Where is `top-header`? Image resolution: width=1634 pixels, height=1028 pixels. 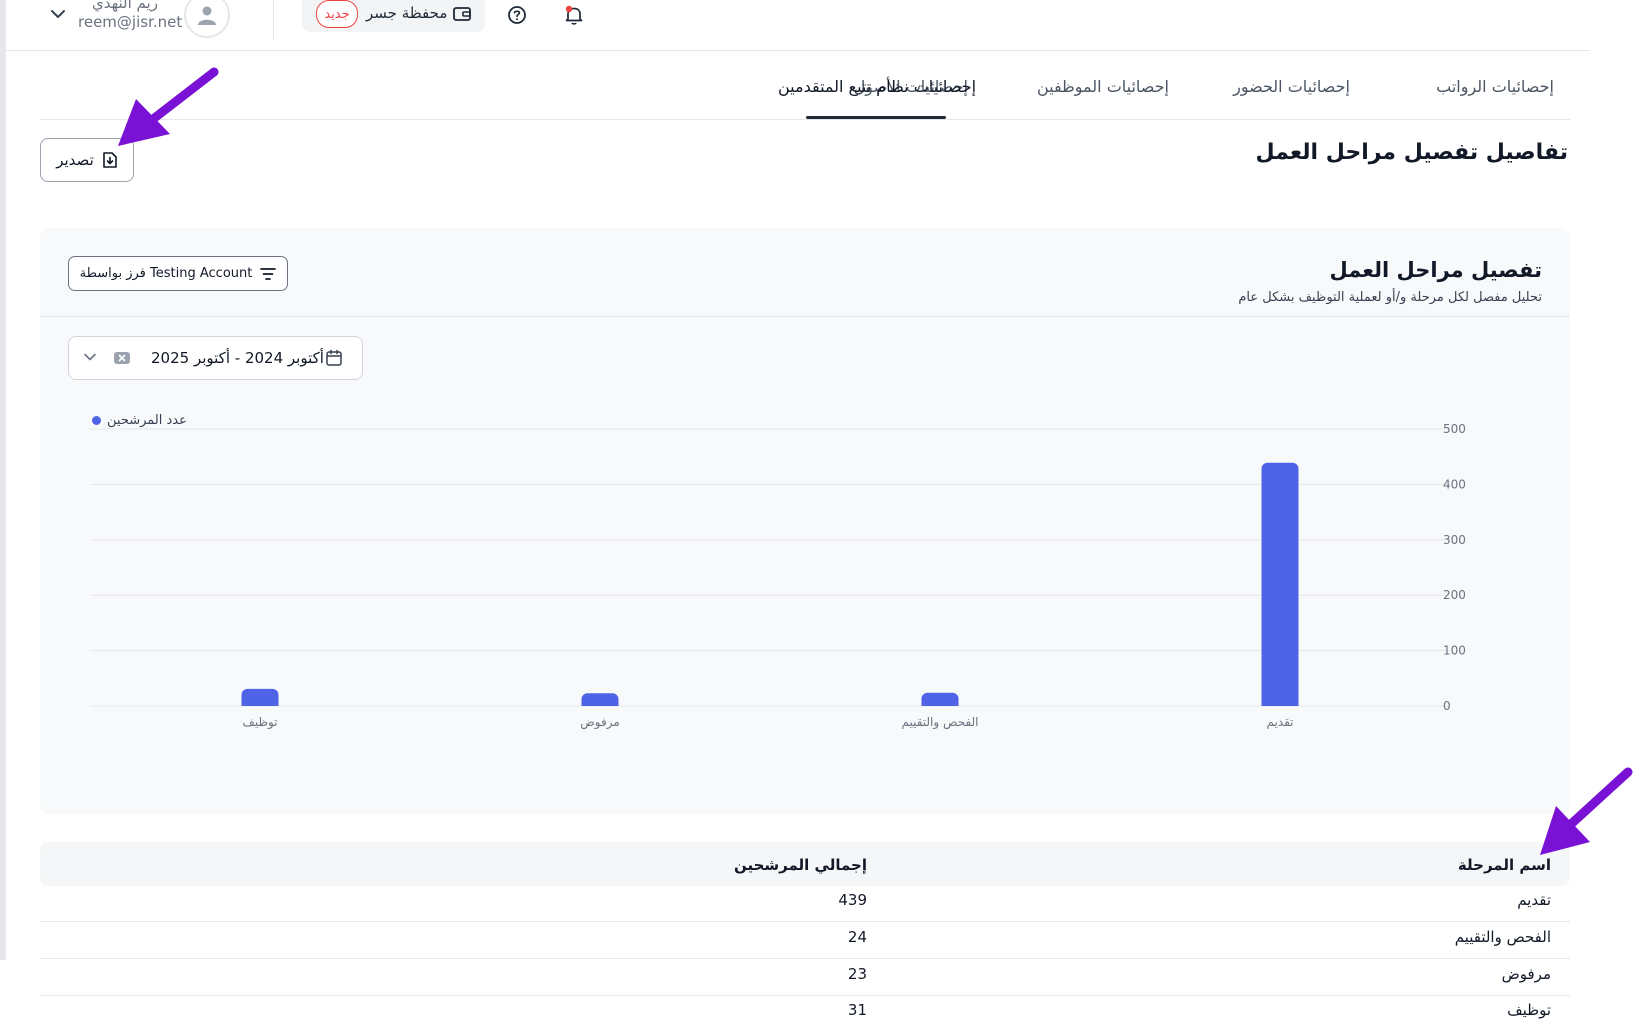 top-header is located at coordinates (798, 25).